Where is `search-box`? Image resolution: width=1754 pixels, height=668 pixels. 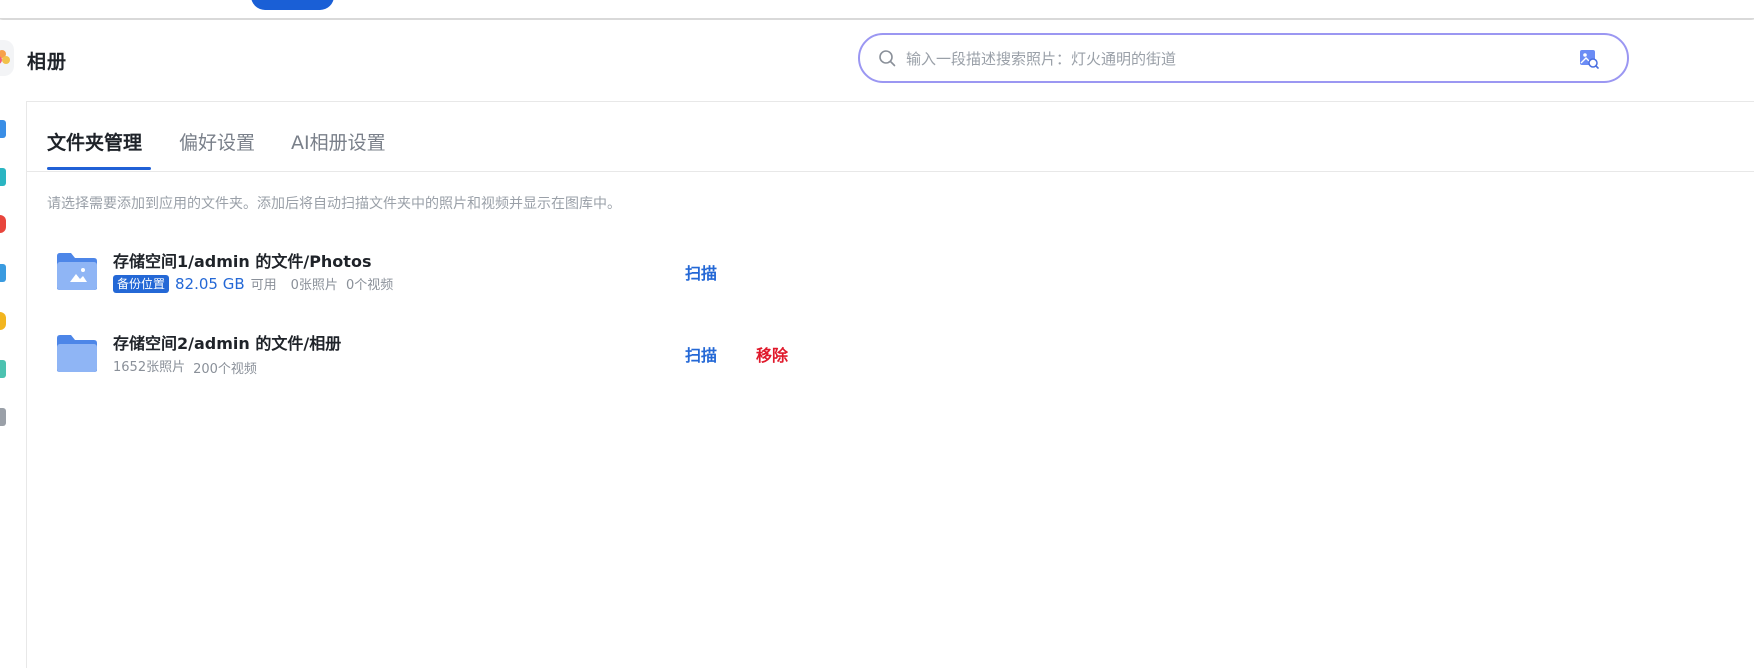
search-box is located at coordinates (1243, 58).